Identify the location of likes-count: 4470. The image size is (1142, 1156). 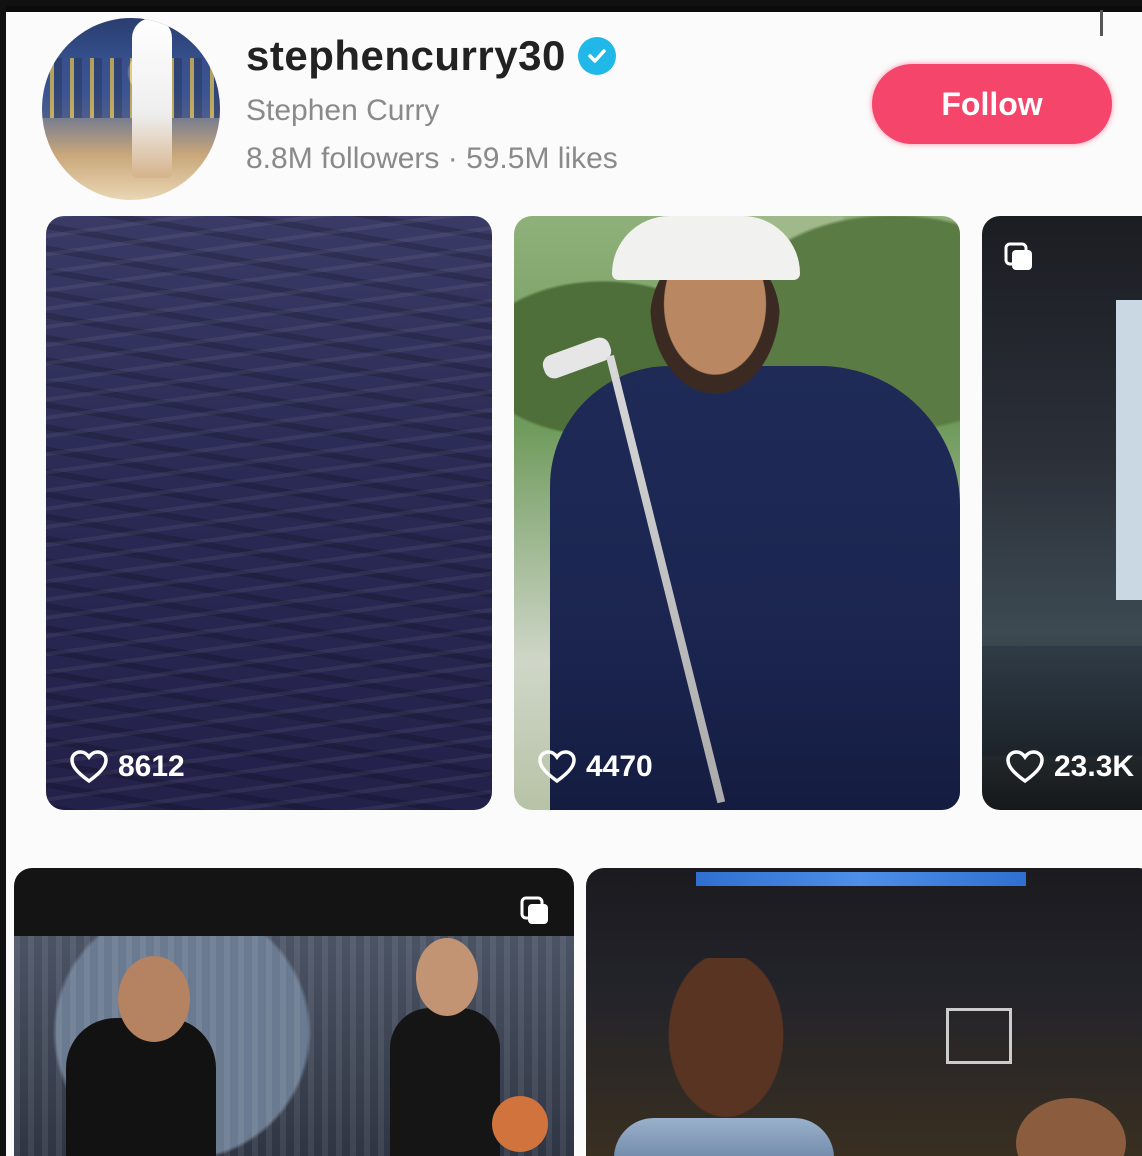
(619, 766).